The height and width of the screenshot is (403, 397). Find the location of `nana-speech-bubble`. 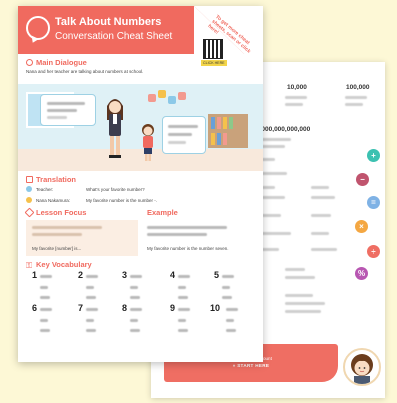

nana-speech-bubble is located at coordinates (184, 135).